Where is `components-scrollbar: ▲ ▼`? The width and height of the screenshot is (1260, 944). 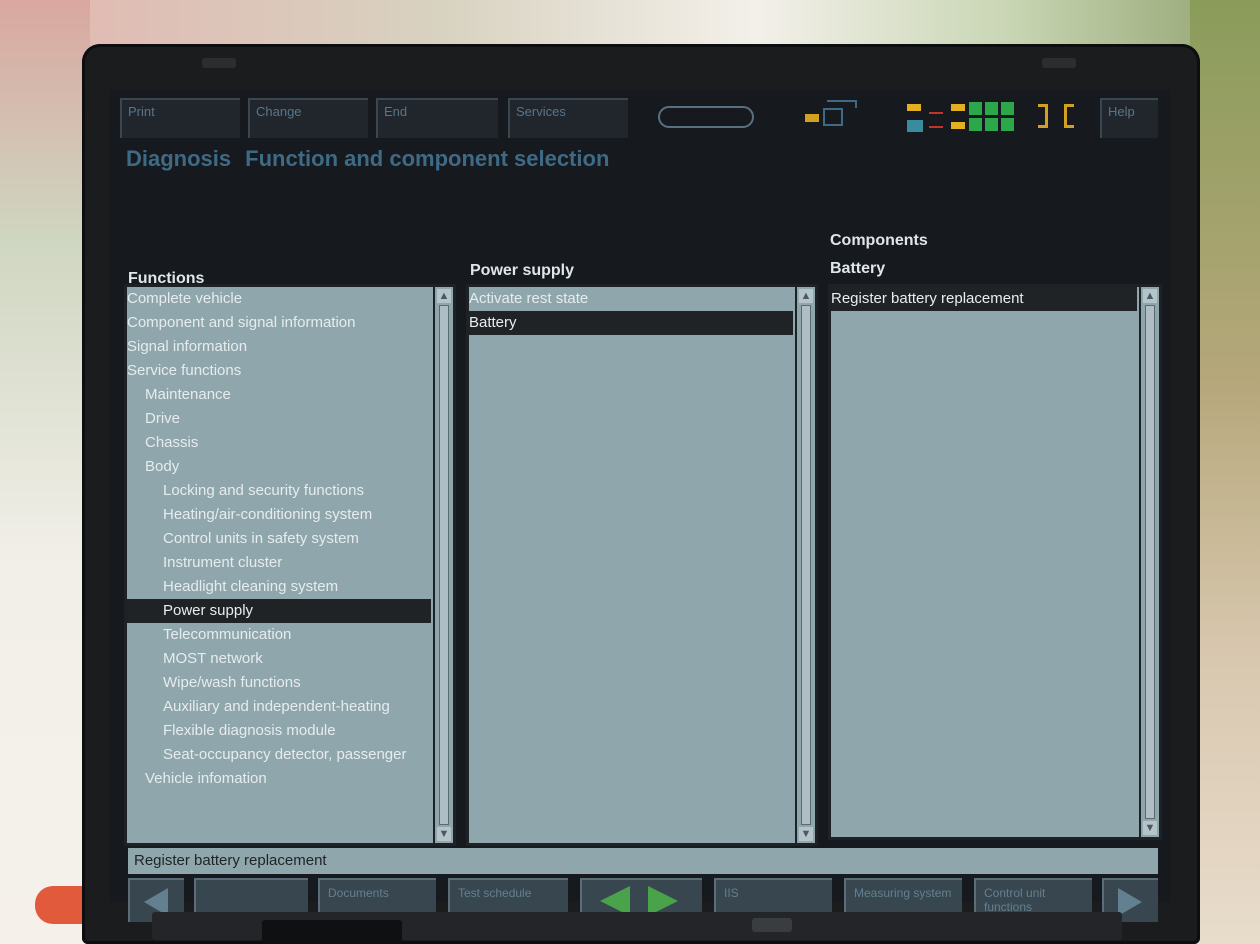 components-scrollbar: ▲ ▼ is located at coordinates (1149, 562).